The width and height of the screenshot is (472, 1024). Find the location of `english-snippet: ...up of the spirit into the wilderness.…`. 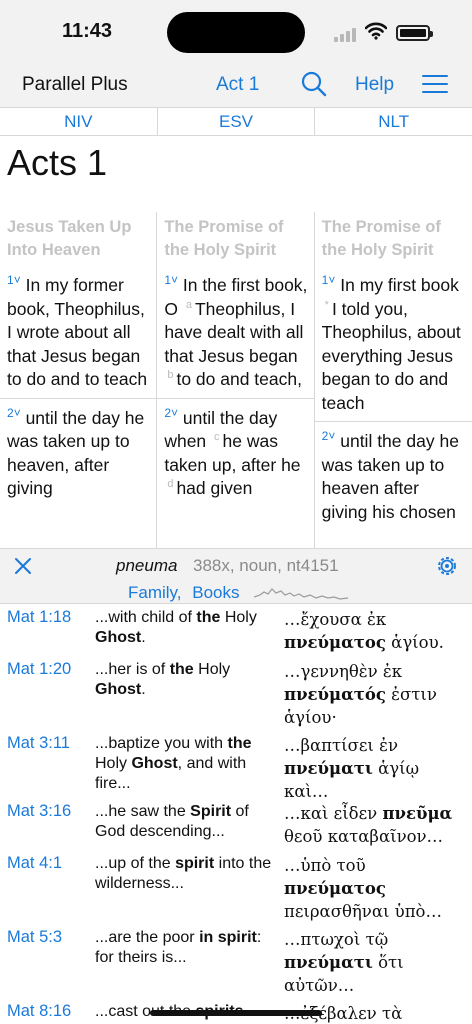

english-snippet: ...up of the spirit into the wilderness.… is located at coordinates (185, 874).